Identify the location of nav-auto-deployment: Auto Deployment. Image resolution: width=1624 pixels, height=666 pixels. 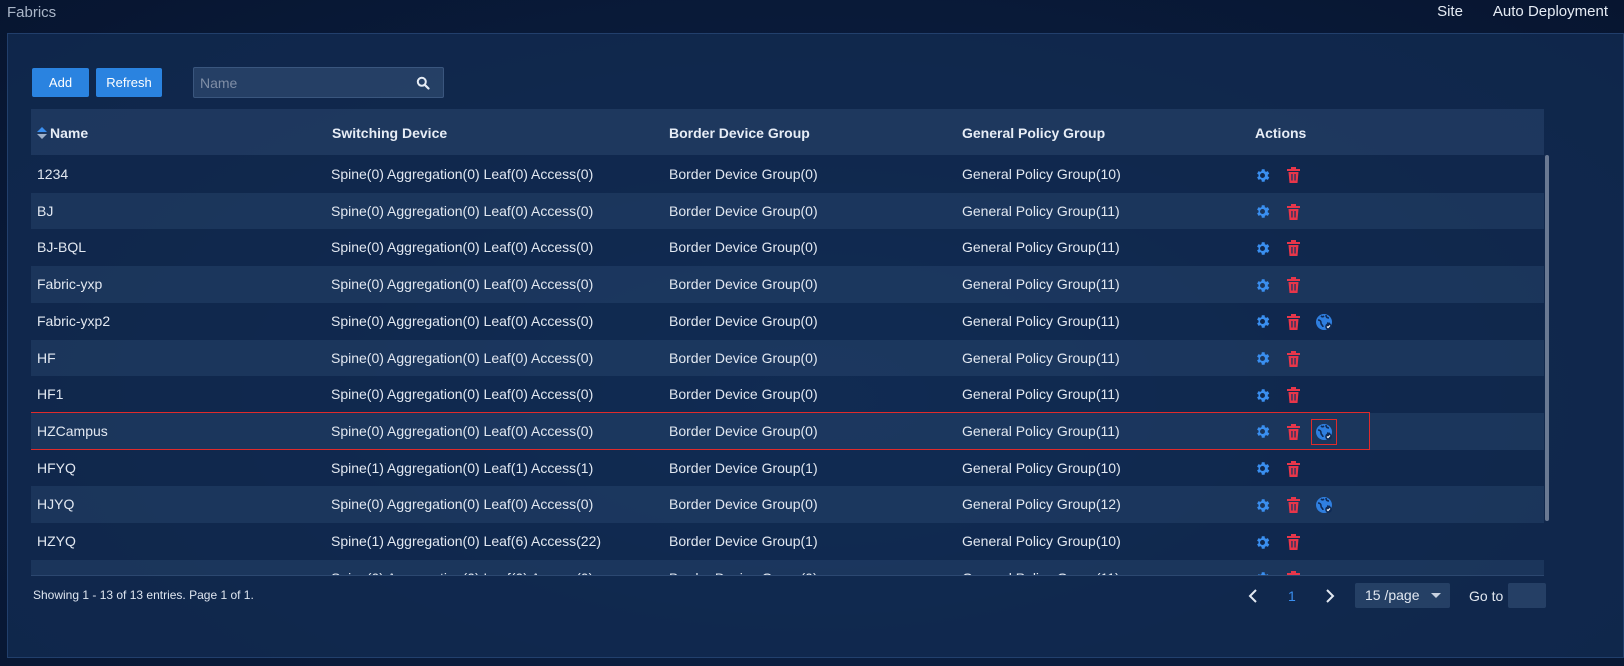
(1550, 11).